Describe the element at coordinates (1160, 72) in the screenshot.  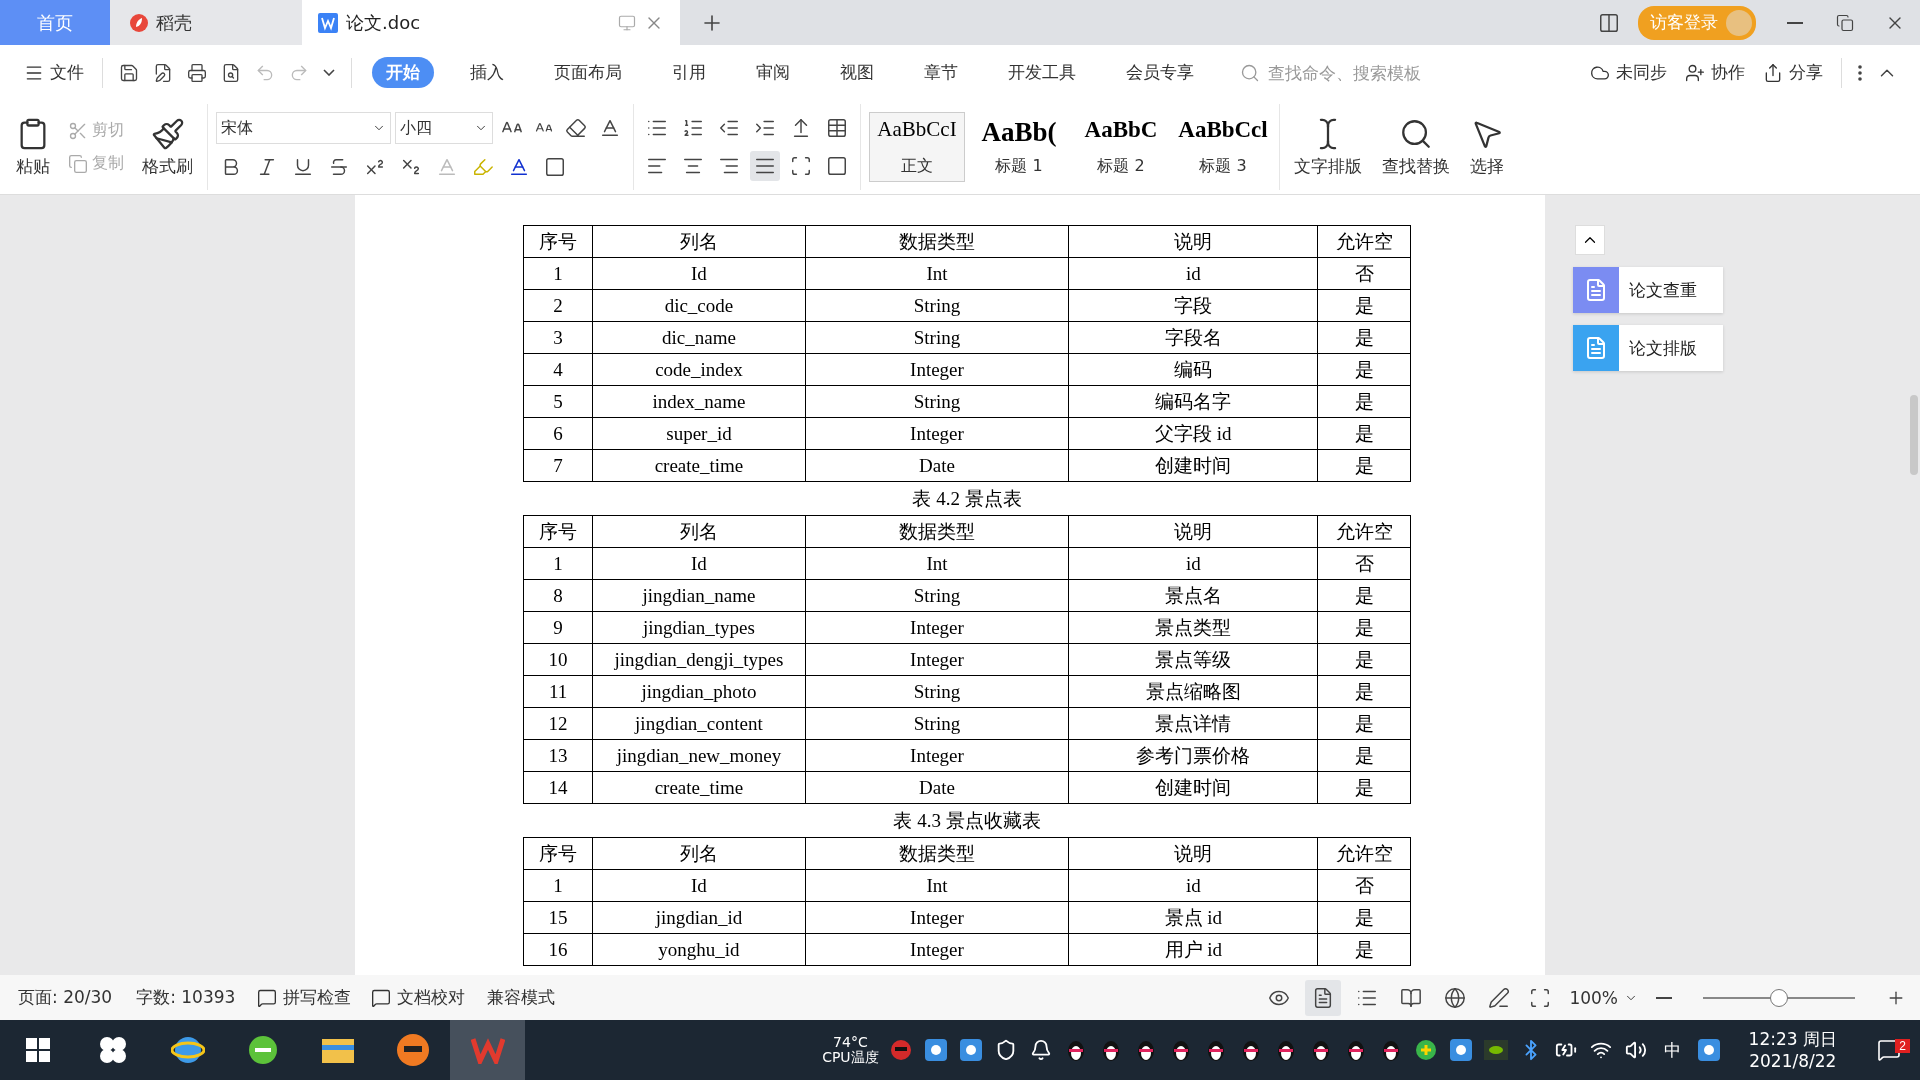
I see `ribbon-tab: 会员专享` at that location.